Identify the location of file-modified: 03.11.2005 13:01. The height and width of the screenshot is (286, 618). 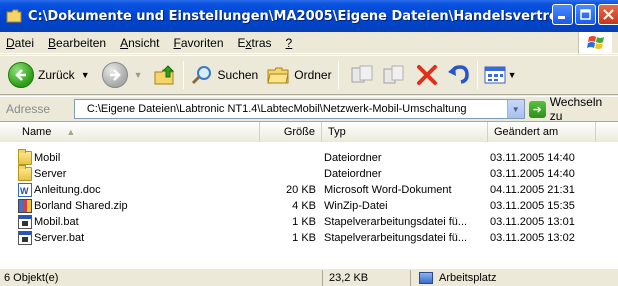
(532, 222).